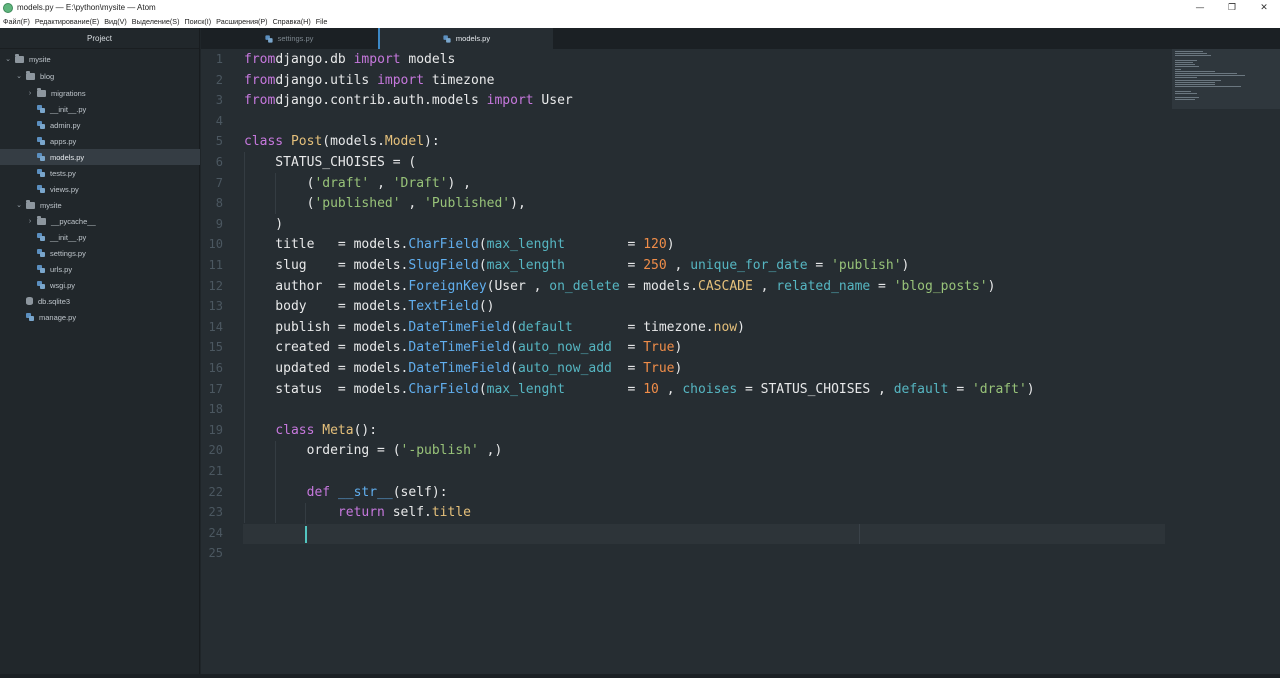  Describe the element at coordinates (19, 205) in the screenshot. I see `chevron-down-icon: ⌄` at that location.